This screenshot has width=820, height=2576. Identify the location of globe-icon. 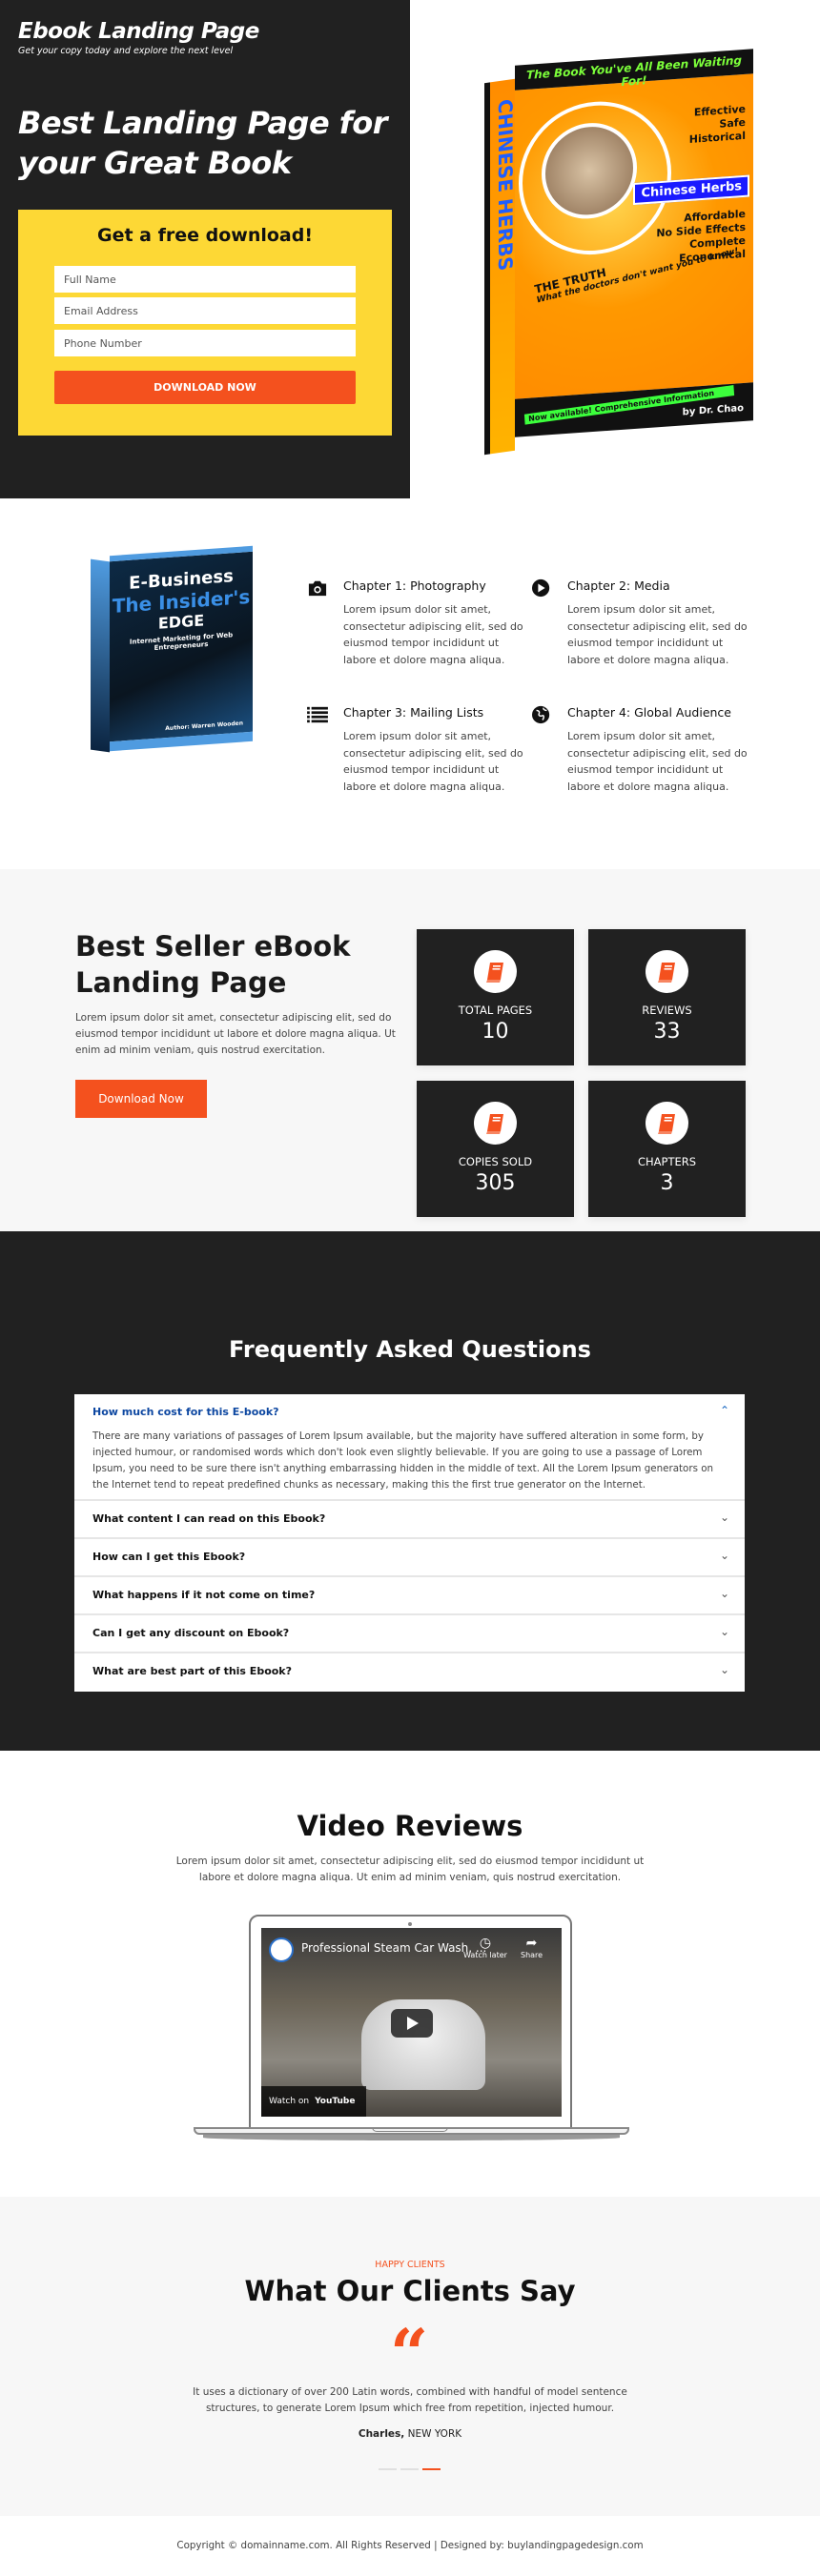
(541, 714).